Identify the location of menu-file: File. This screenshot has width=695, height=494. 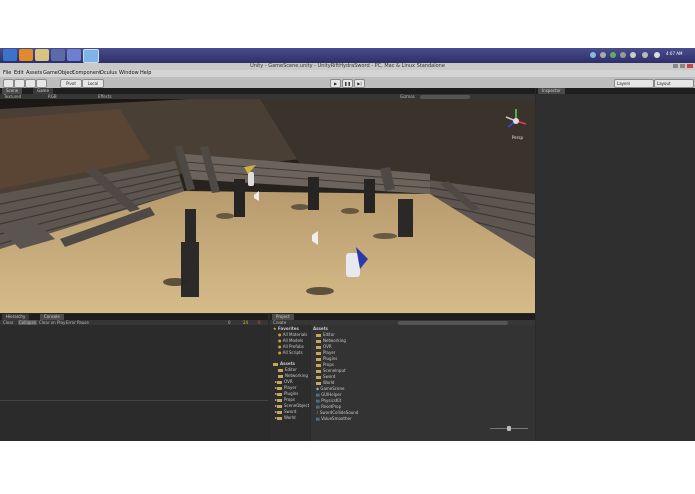
(7, 73).